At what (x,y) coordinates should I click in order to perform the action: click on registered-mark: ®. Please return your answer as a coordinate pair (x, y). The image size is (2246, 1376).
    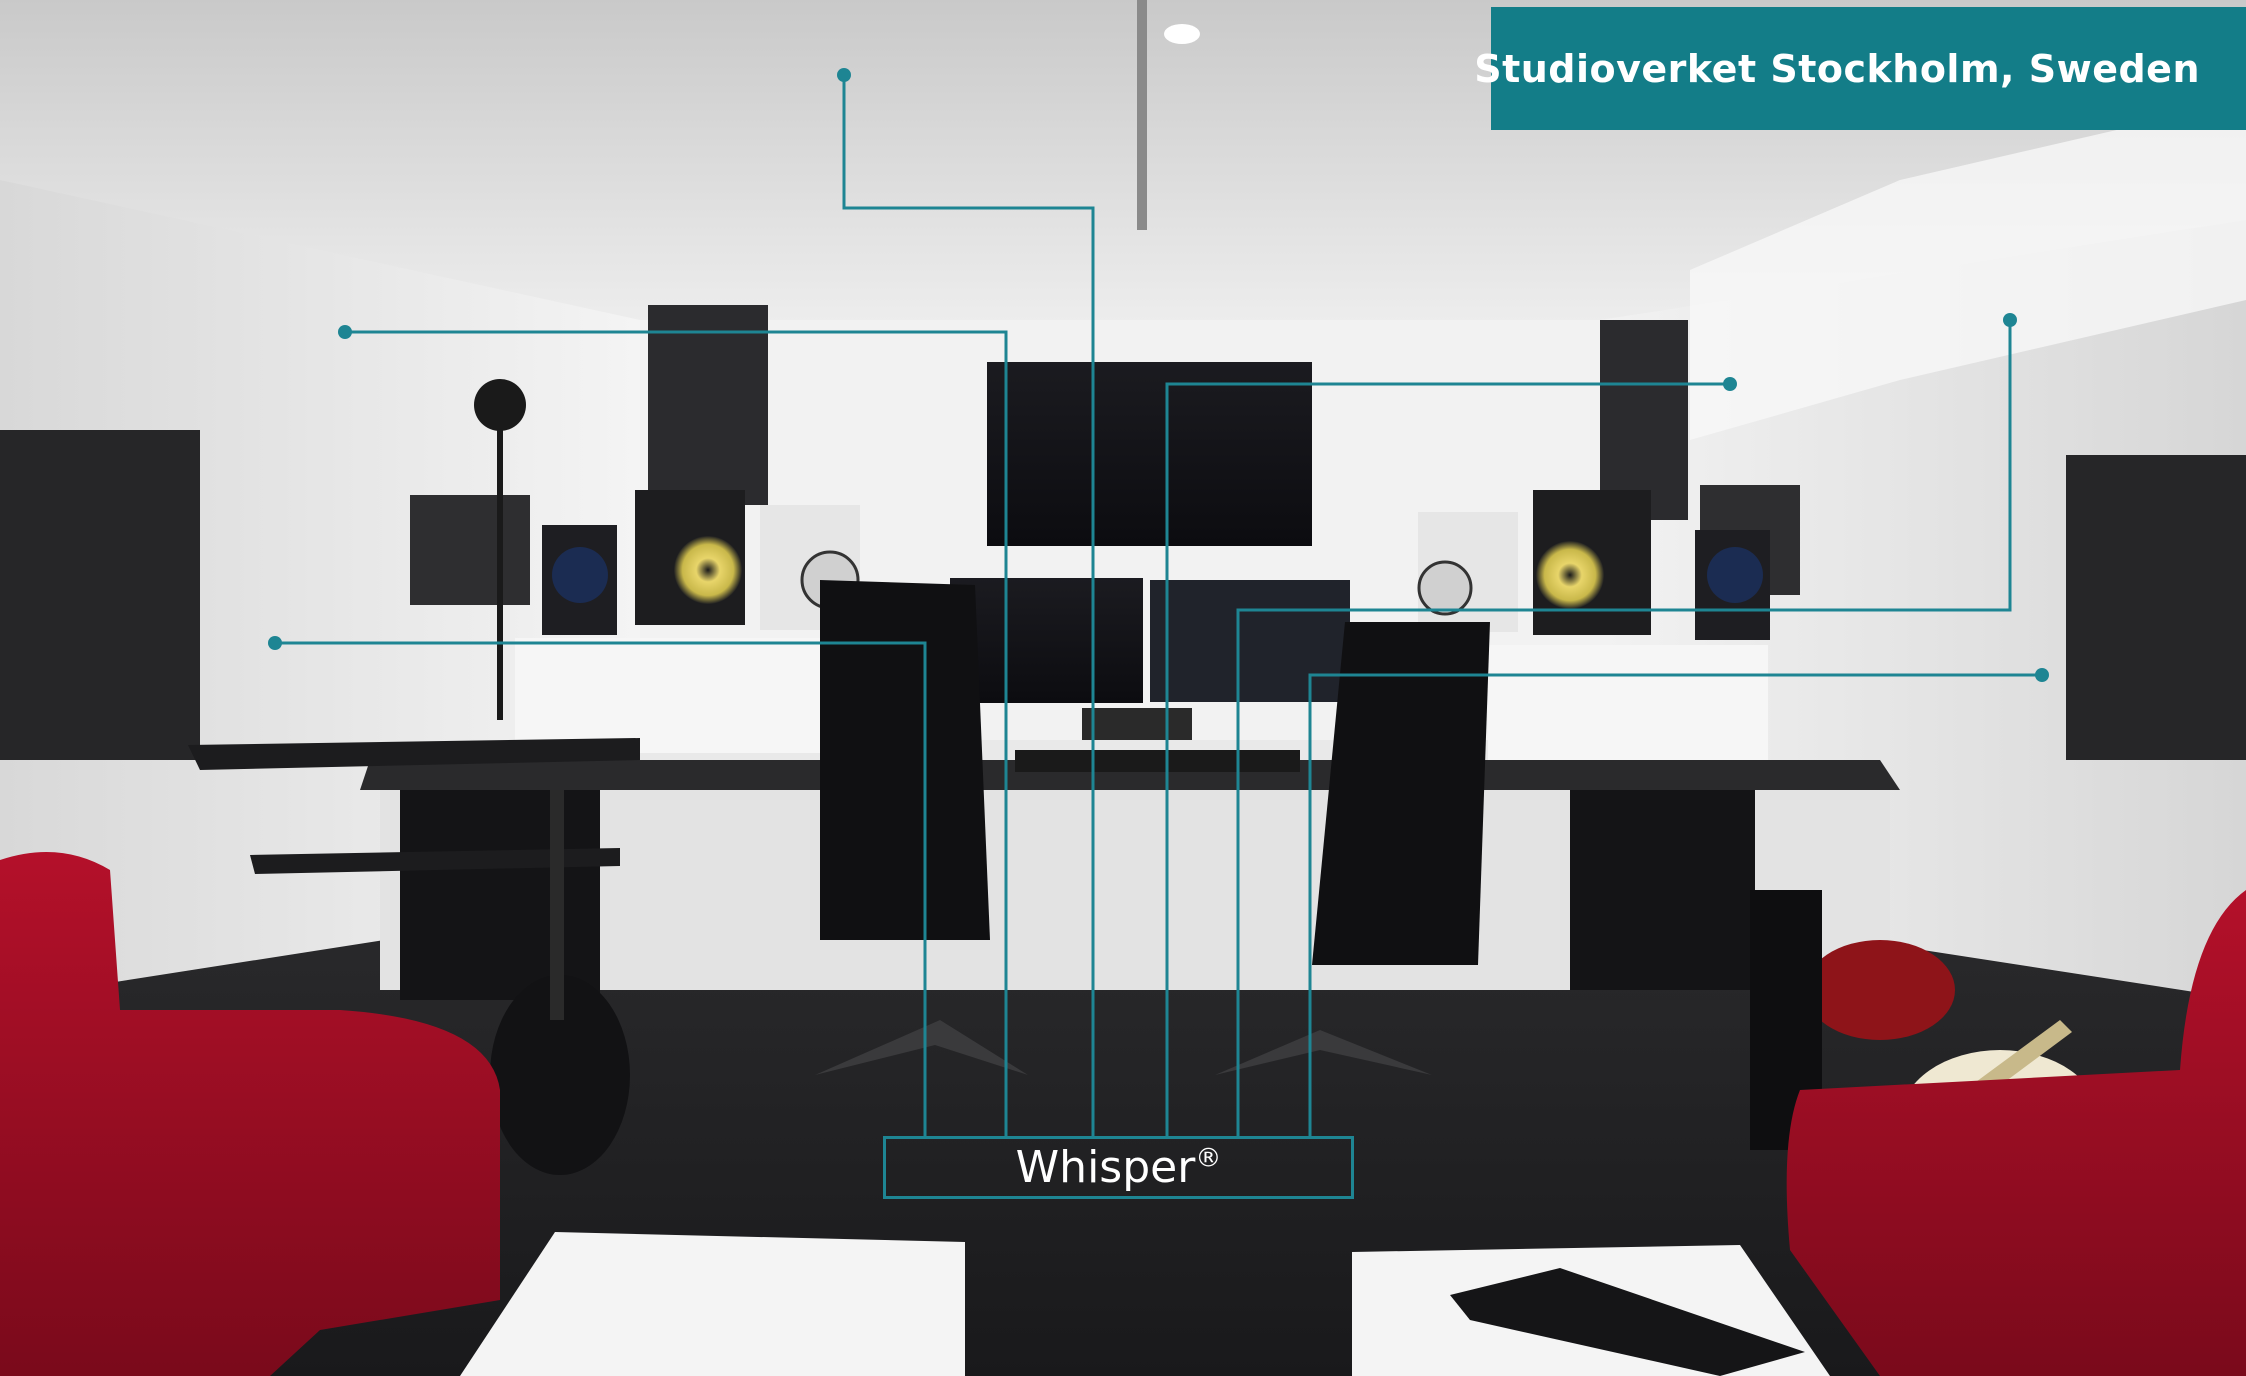
    Looking at the image, I should click on (1208, 1158).